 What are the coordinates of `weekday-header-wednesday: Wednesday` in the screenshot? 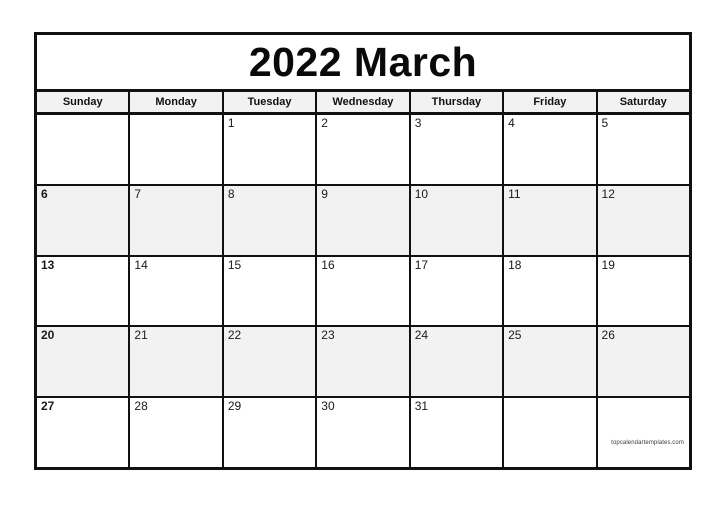 It's located at (364, 102).